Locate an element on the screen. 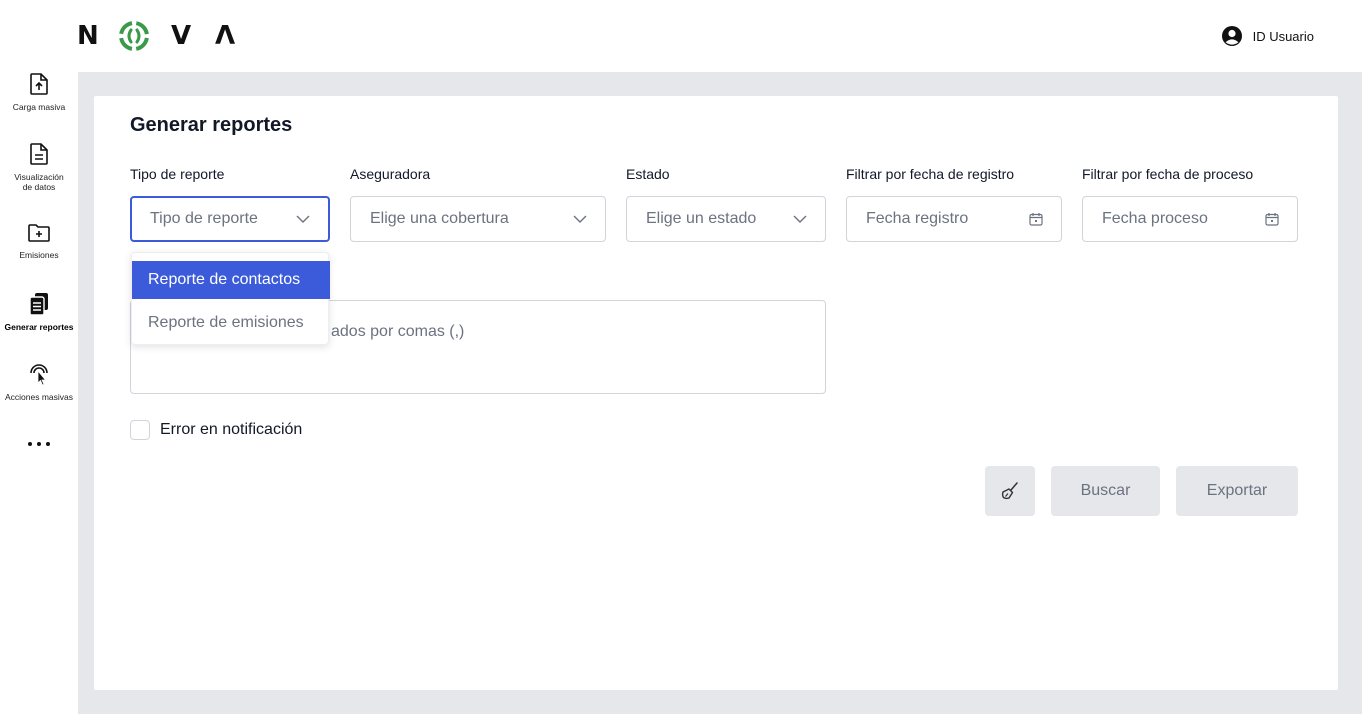 Image resolution: width=1362 pixels, height=714 pixels. aseguradora-select: Elige una cobertura is located at coordinates (478, 219).